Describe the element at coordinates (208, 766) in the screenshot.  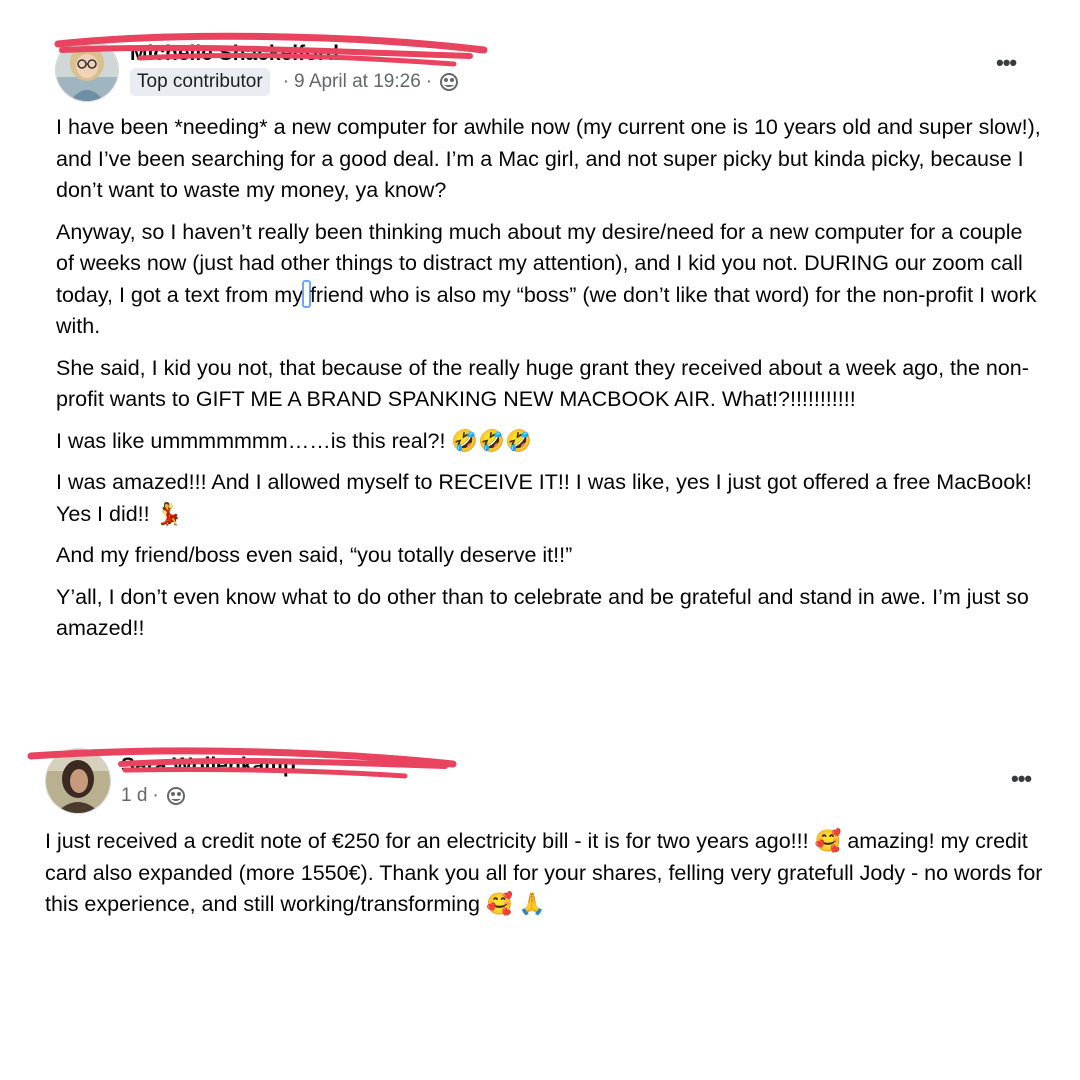
I see `author-name: Sara Wollenkamp` at that location.